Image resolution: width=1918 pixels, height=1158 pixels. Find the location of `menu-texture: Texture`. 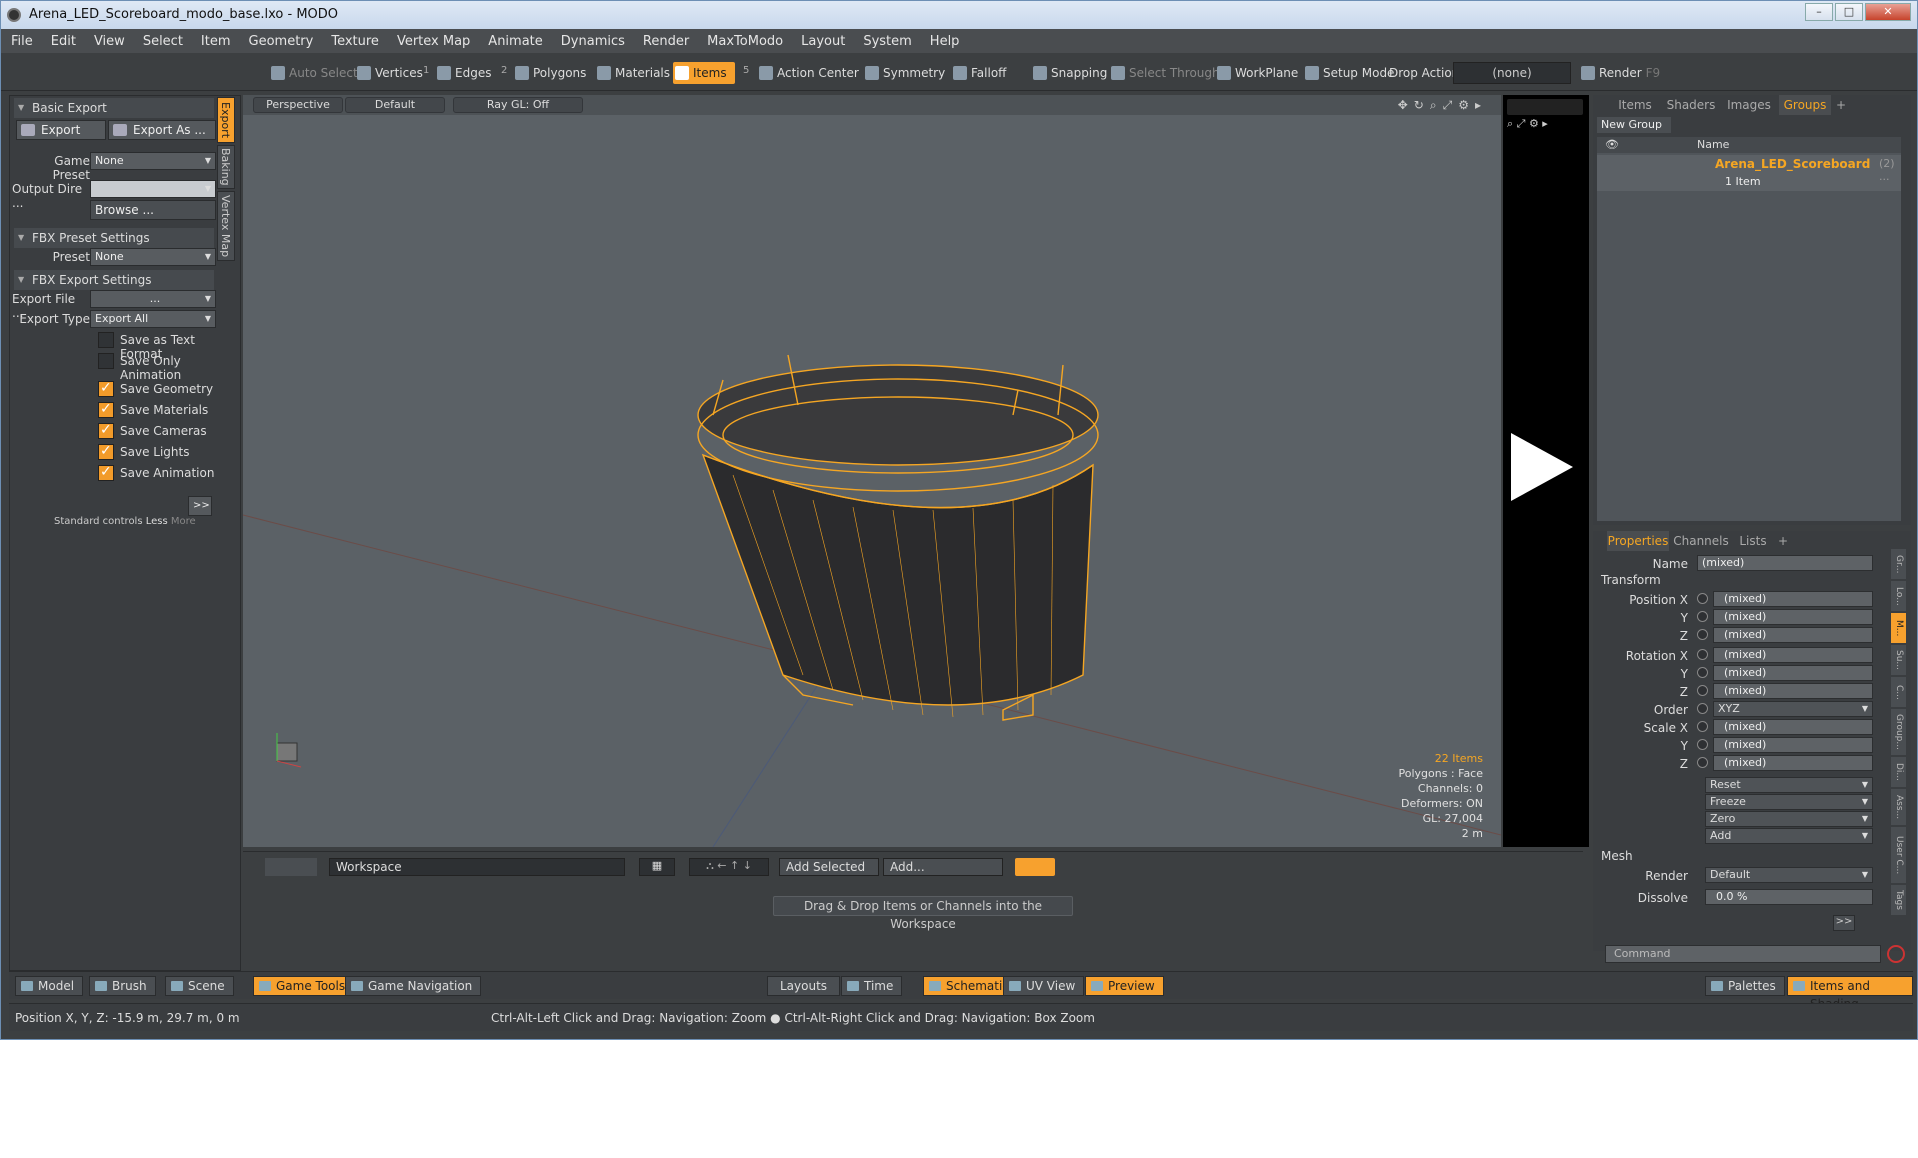

menu-texture: Texture is located at coordinates (355, 41).